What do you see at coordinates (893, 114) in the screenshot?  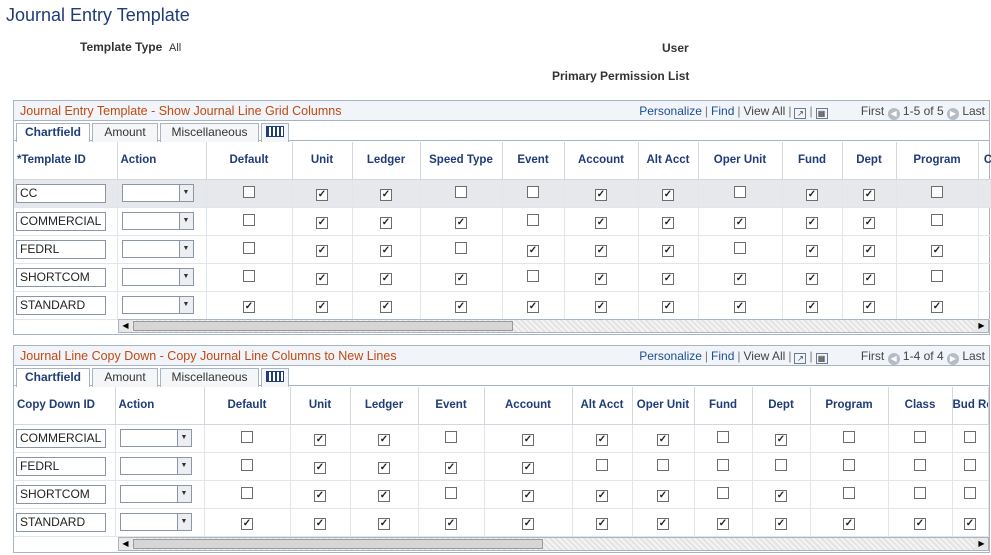 I see `previous-icon: ◀` at bounding box center [893, 114].